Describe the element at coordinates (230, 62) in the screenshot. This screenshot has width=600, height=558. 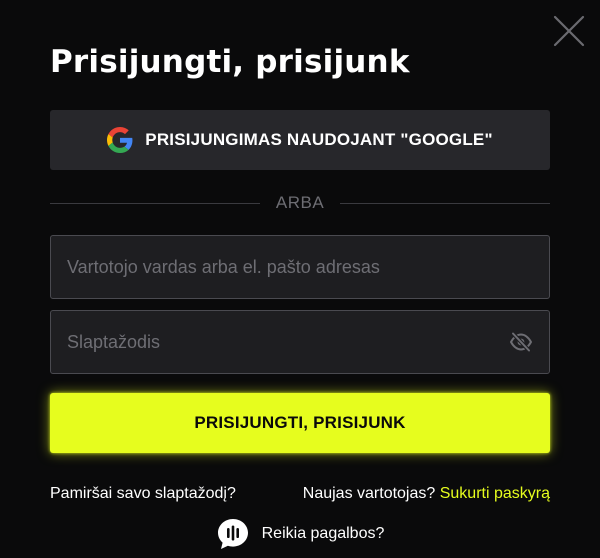
I see `page-title: Prisijungti, prisijunk` at that location.